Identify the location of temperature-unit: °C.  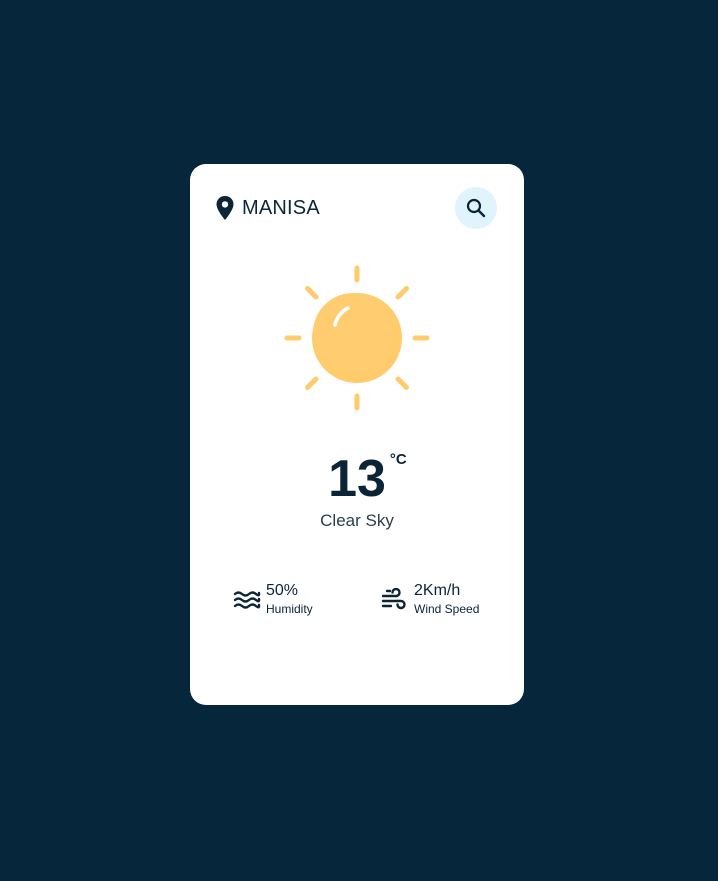
(398, 459).